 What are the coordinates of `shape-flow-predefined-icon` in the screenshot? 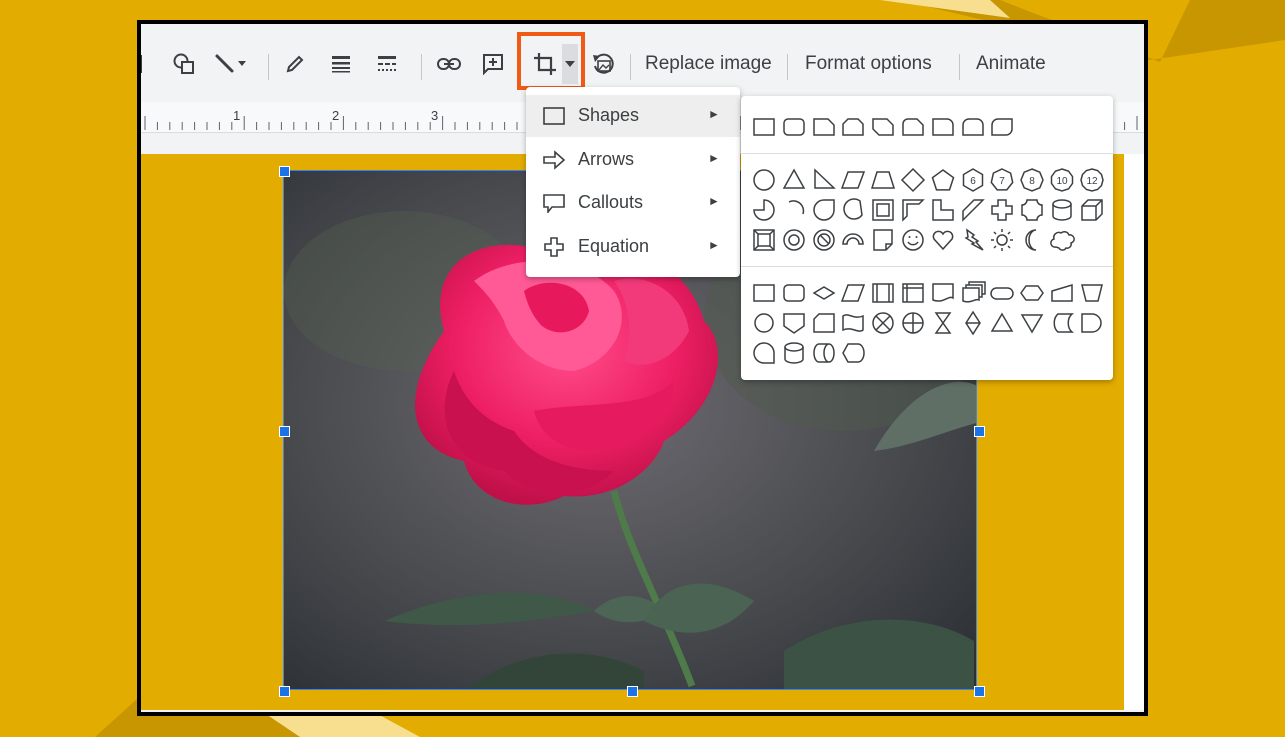 It's located at (883, 293).